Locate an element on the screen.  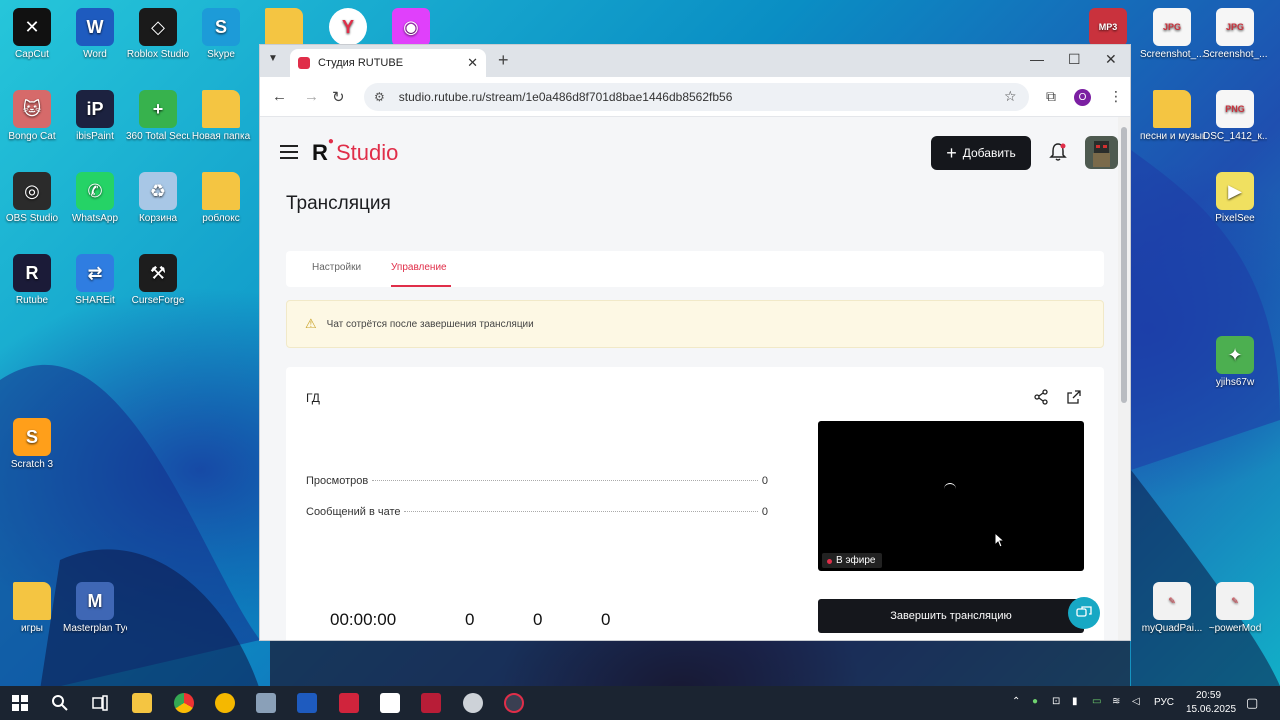
scrollbar-thumb is located at coordinates (1124, 265).